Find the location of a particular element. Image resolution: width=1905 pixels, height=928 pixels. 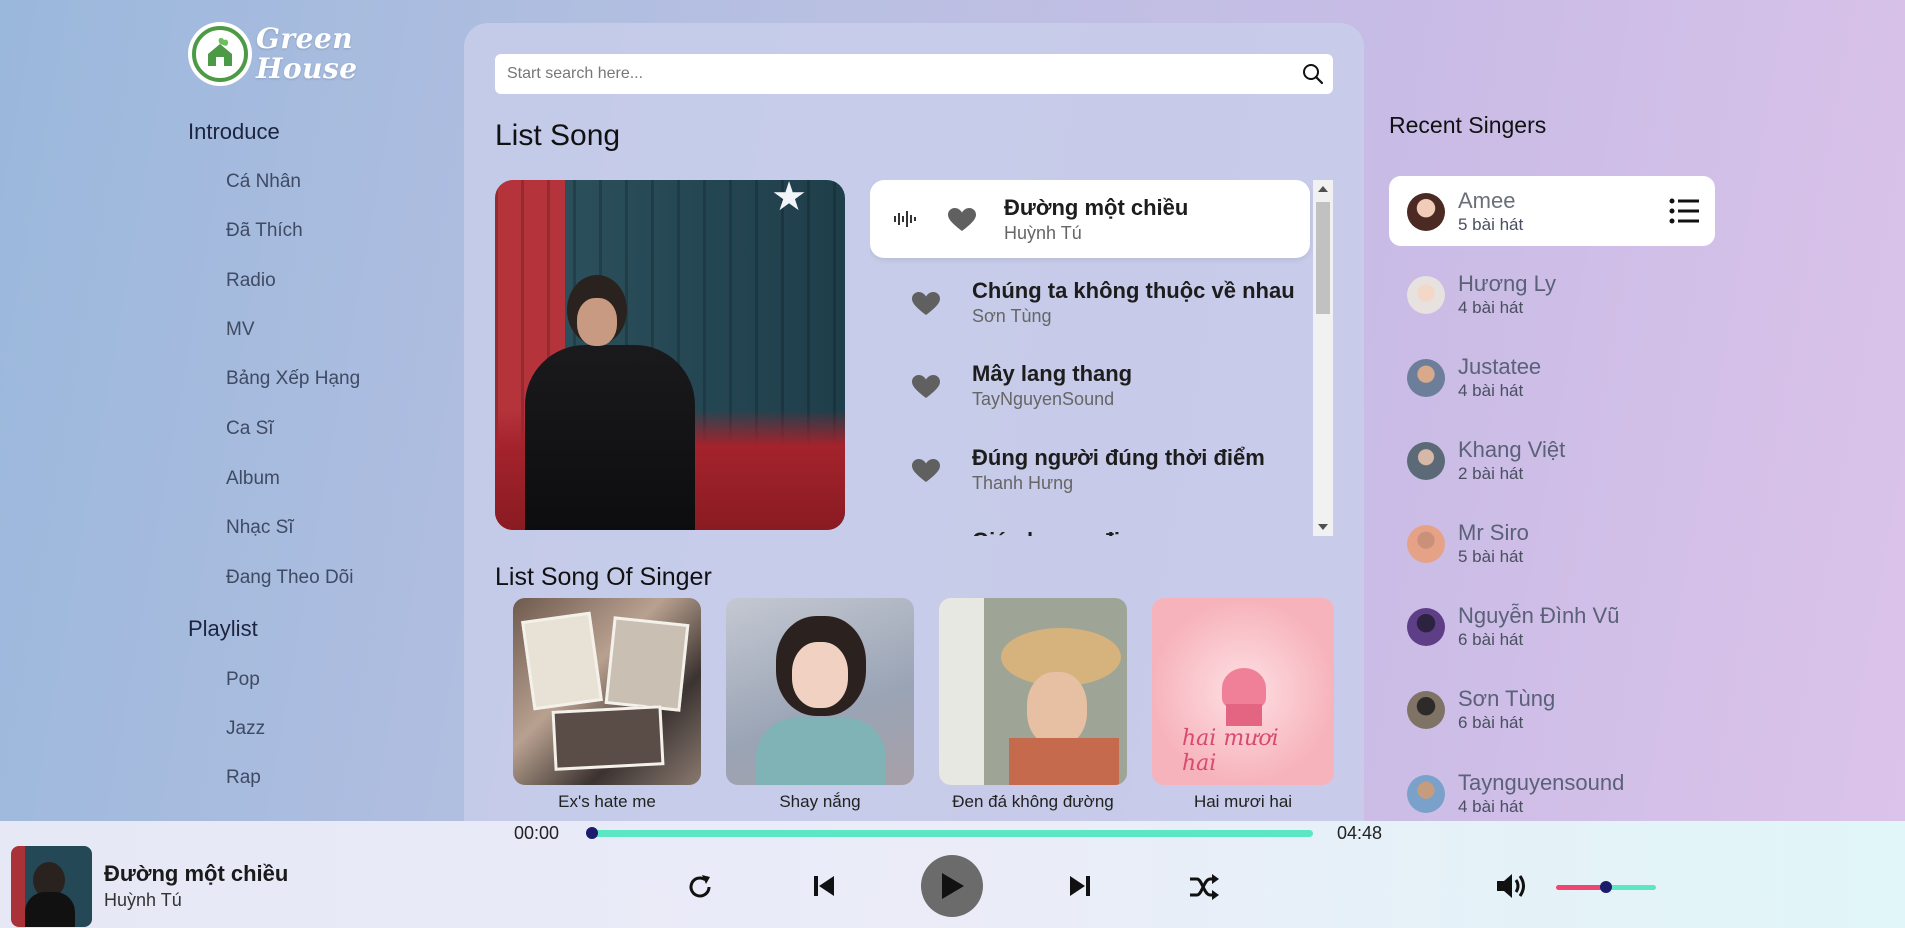

current-time: 00:00 is located at coordinates (537, 833).